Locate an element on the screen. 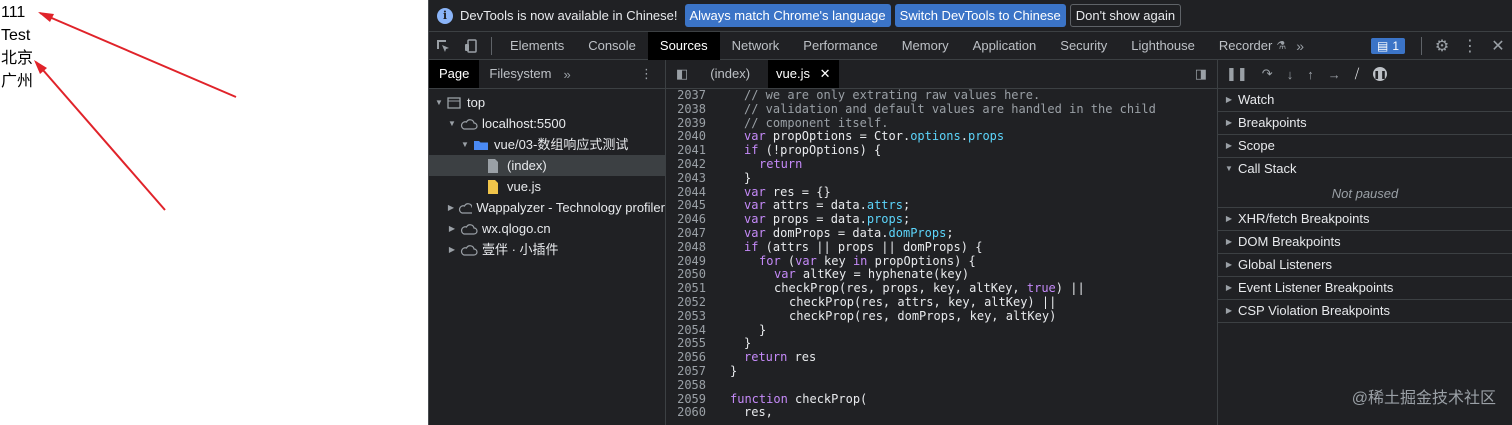  tree-item-folder: ▼ vue/03-数组响应式测试 is located at coordinates (547, 144).